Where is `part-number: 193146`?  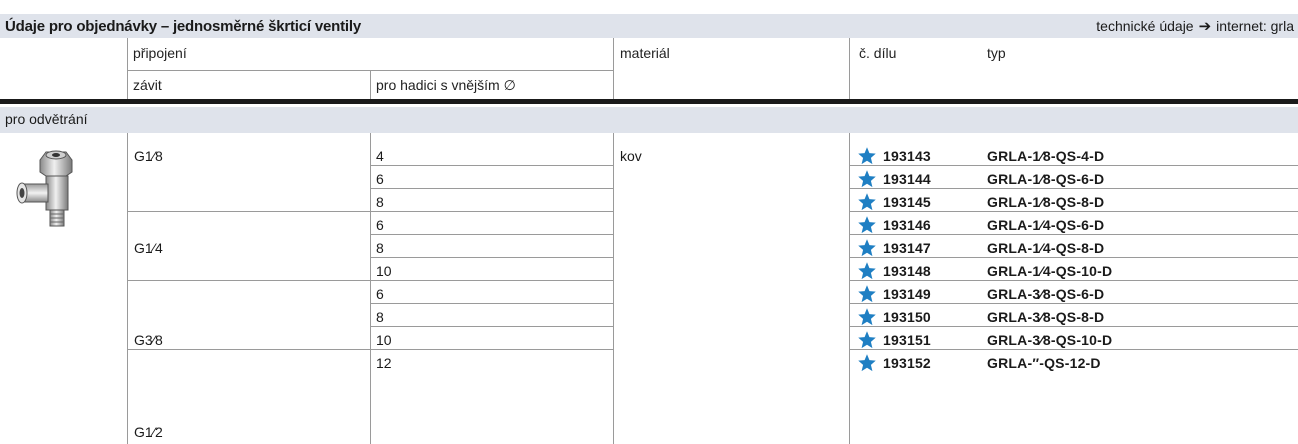 part-number: 193146 is located at coordinates (907, 225).